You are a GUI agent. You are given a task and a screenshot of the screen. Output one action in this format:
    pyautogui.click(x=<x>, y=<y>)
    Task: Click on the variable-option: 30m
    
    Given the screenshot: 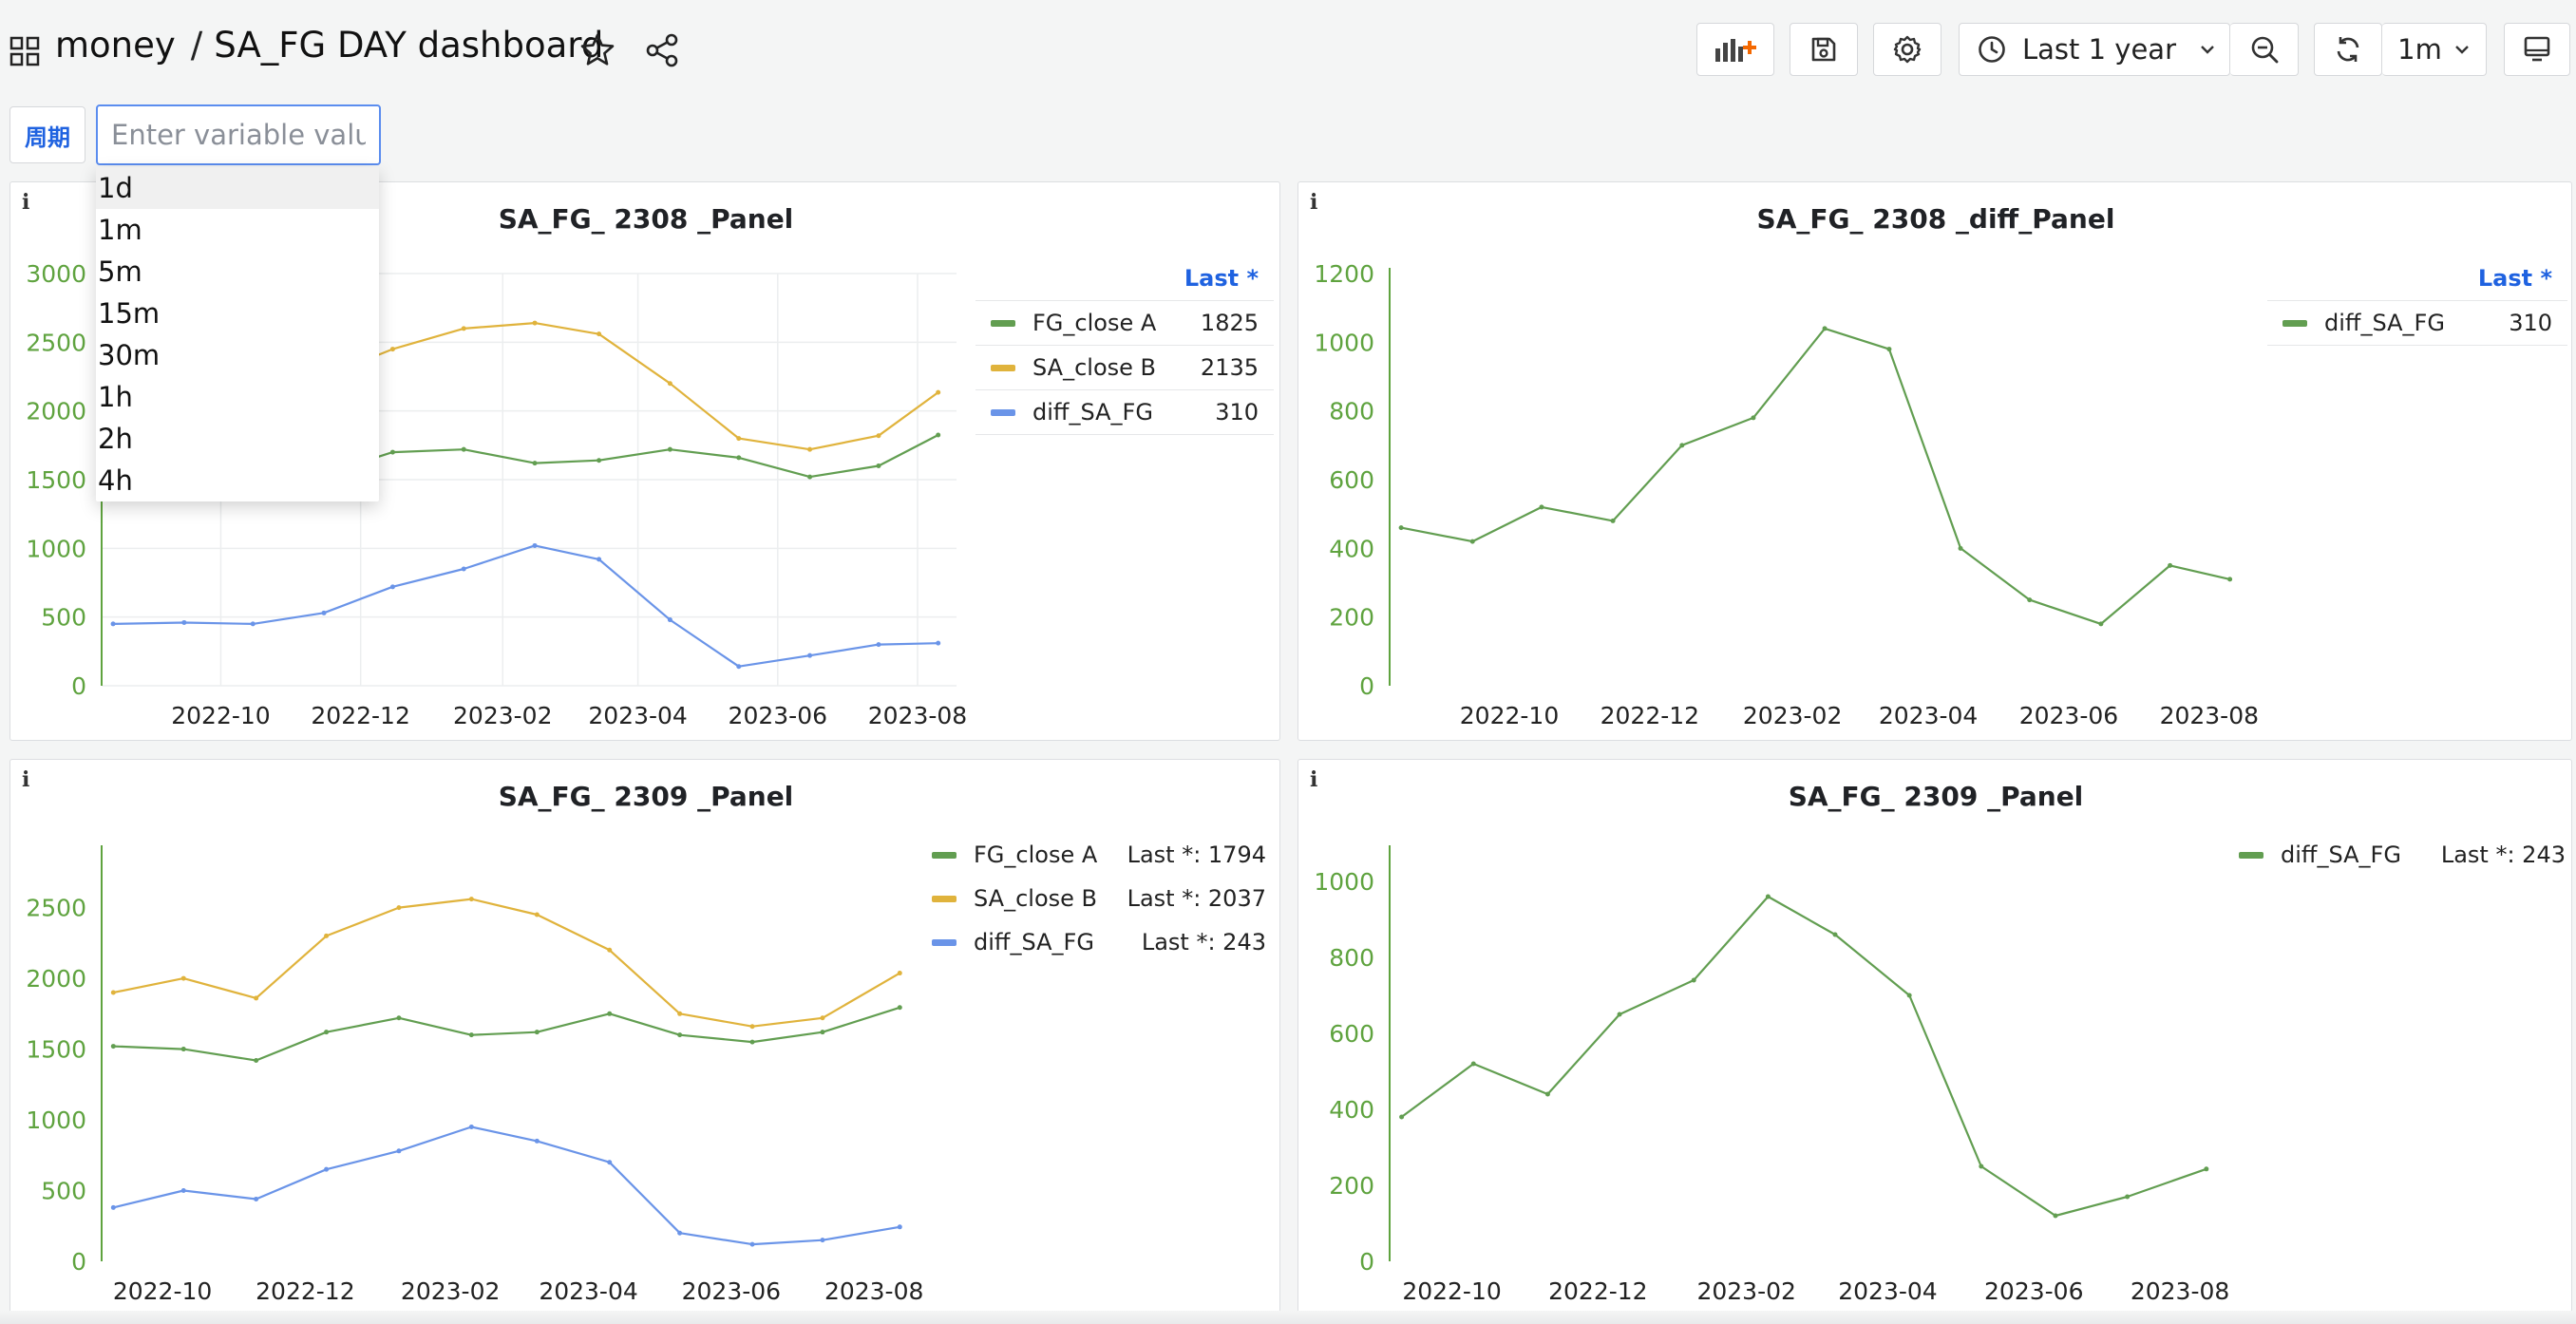 What is the action you would take?
    pyautogui.click(x=237, y=355)
    